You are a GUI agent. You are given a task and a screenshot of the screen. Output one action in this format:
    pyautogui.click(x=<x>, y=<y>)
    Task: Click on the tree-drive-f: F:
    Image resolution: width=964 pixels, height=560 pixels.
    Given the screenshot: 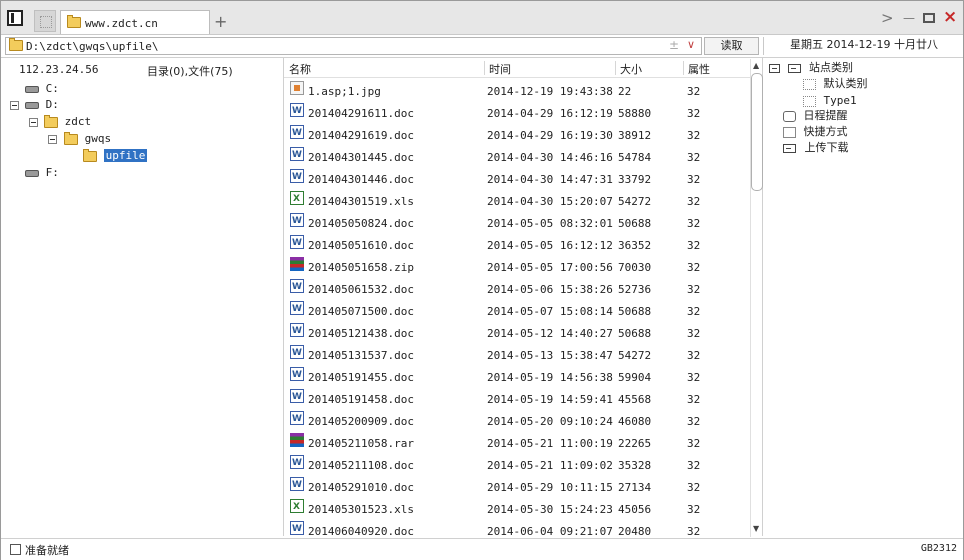 What is the action you would take?
    pyautogui.click(x=42, y=173)
    